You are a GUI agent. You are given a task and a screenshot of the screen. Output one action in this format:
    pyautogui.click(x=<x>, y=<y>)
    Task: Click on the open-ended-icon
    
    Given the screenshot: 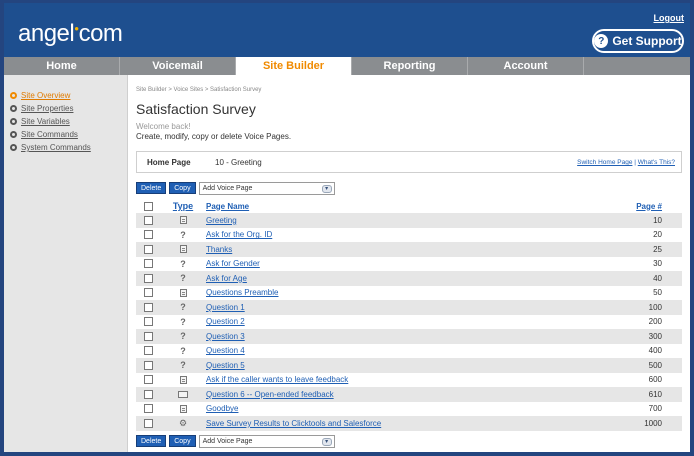 What is the action you would take?
    pyautogui.click(x=183, y=394)
    